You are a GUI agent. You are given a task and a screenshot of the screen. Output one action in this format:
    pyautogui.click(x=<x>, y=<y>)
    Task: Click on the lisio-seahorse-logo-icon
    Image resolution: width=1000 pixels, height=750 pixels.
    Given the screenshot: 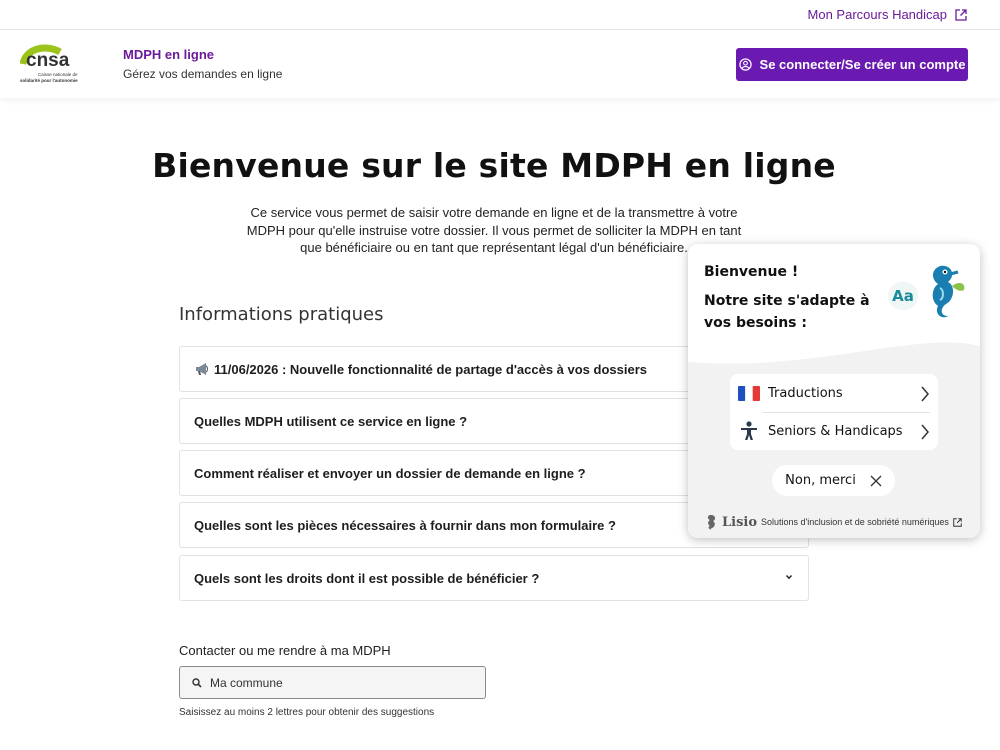 What is the action you would take?
    pyautogui.click(x=711, y=522)
    